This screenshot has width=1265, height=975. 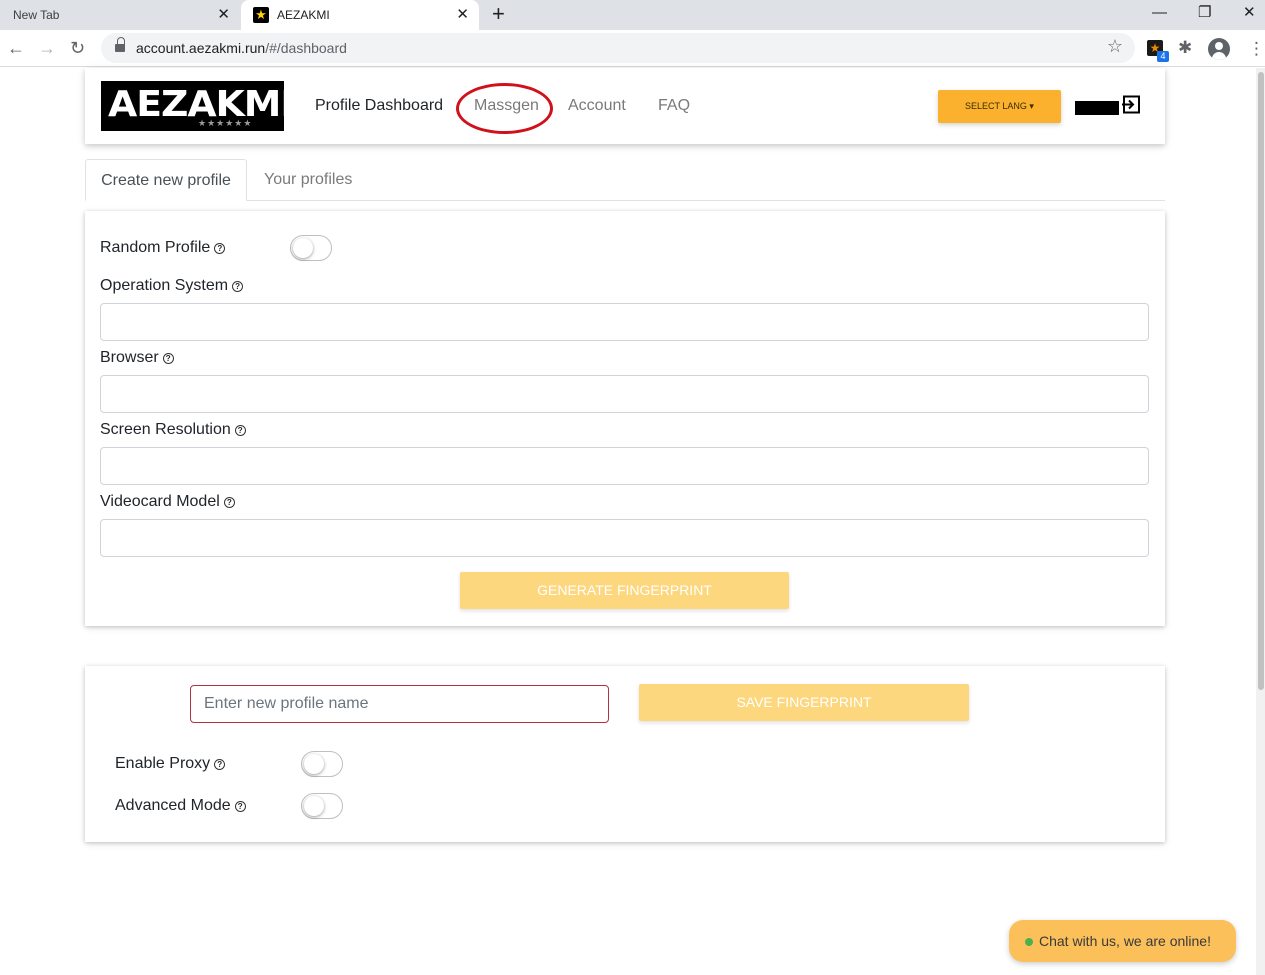 I want to click on browser-tab-new-tab: New Tab ✕, so click(x=120, y=15).